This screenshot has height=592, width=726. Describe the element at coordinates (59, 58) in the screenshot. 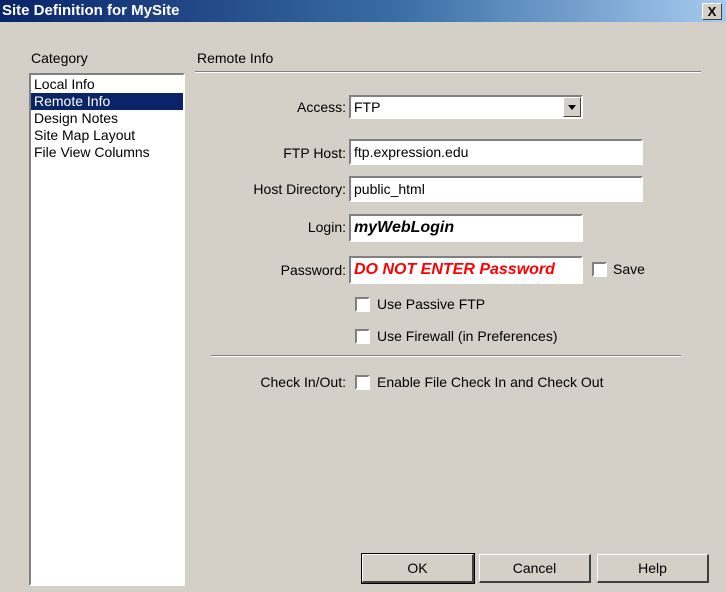

I see `category-header: Category` at that location.